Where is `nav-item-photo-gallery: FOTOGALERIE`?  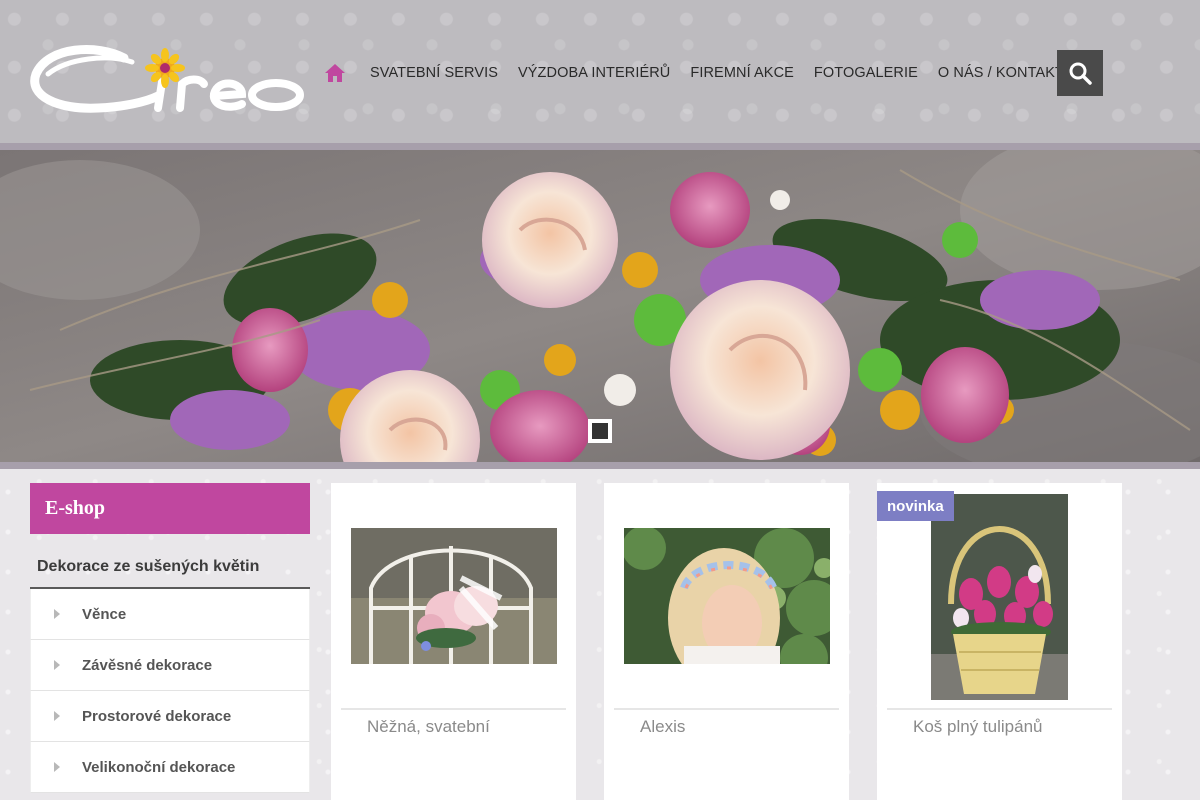 nav-item-photo-gallery: FOTOGALERIE is located at coordinates (866, 73).